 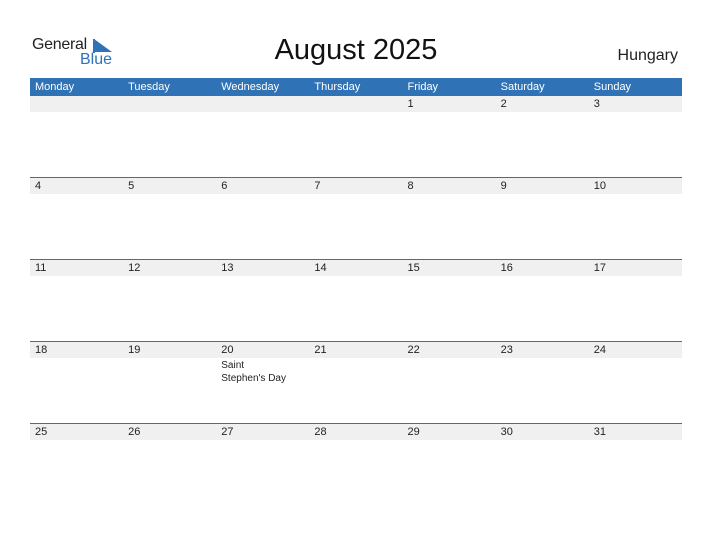 What do you see at coordinates (356, 136) in the screenshot?
I see `week-row: 1 2 3` at bounding box center [356, 136].